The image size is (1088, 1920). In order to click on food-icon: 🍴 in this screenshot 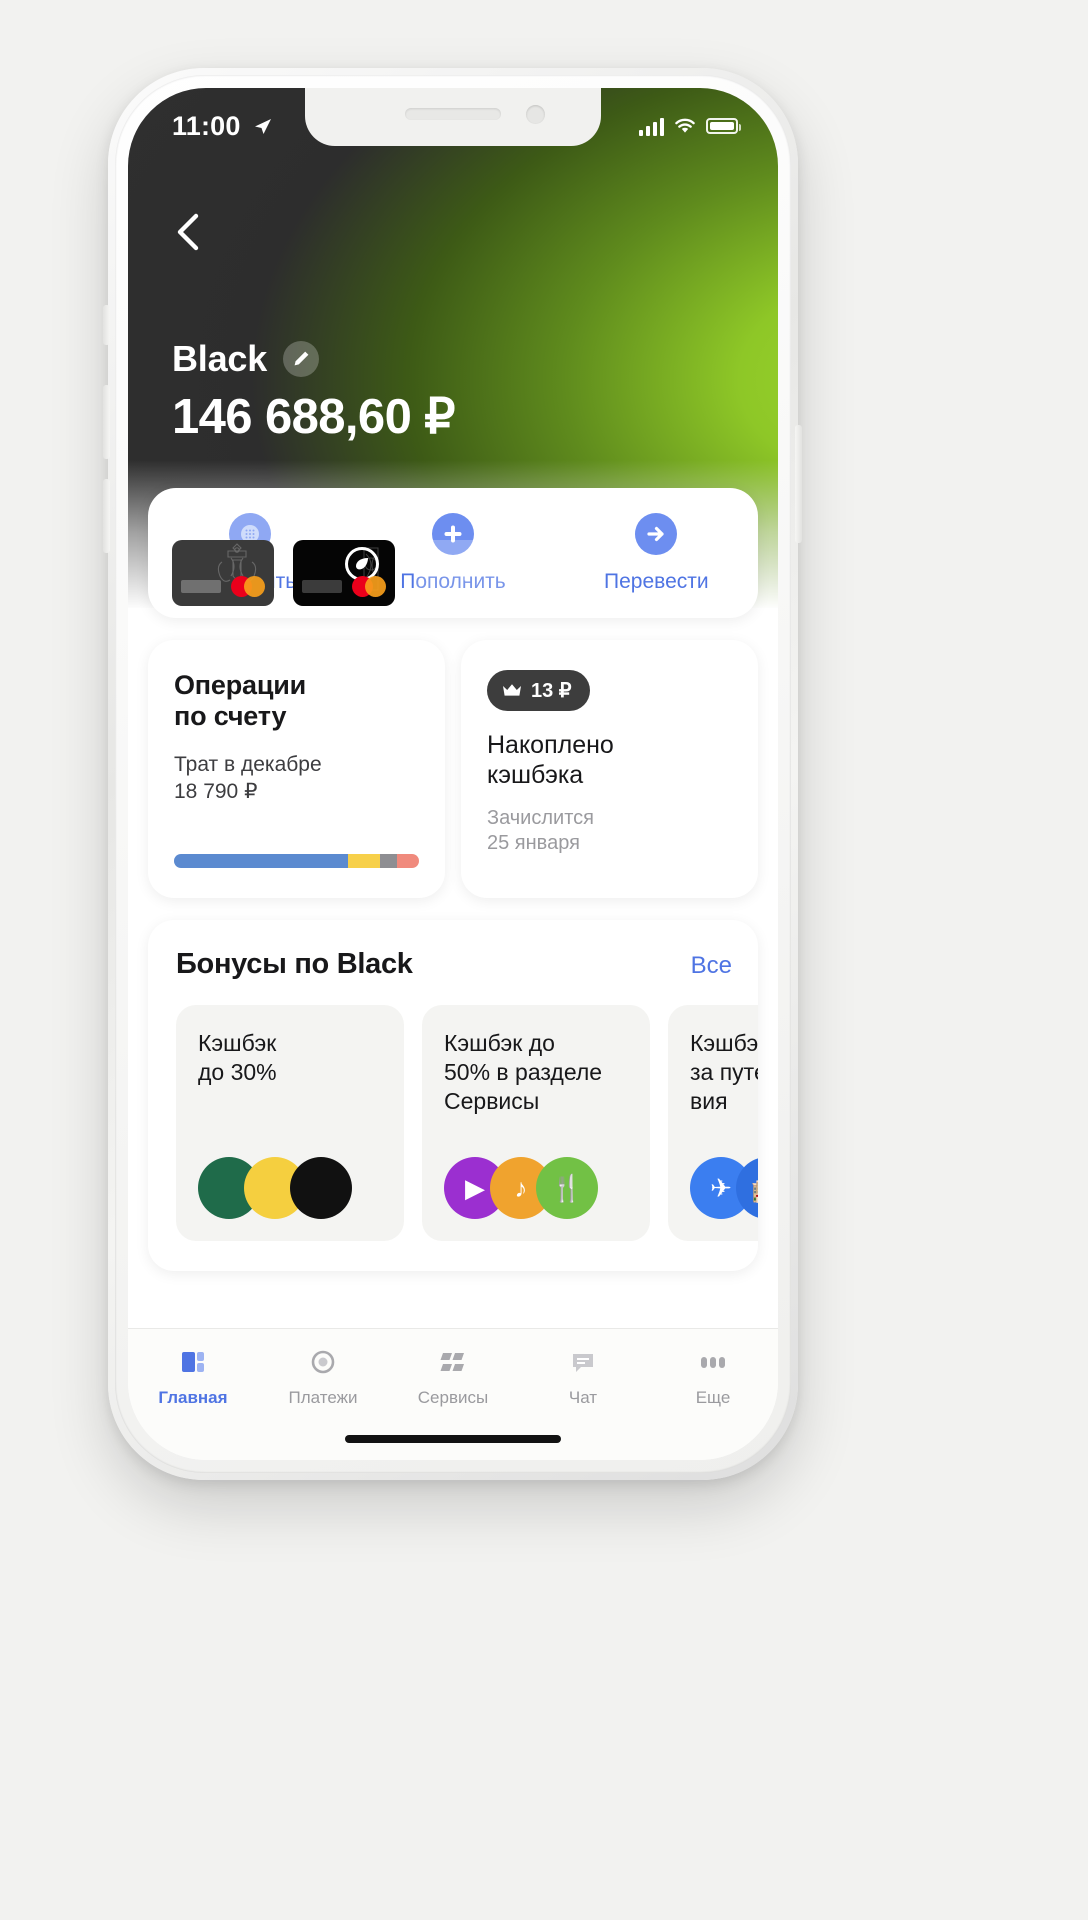, I will do `click(567, 1188)`.